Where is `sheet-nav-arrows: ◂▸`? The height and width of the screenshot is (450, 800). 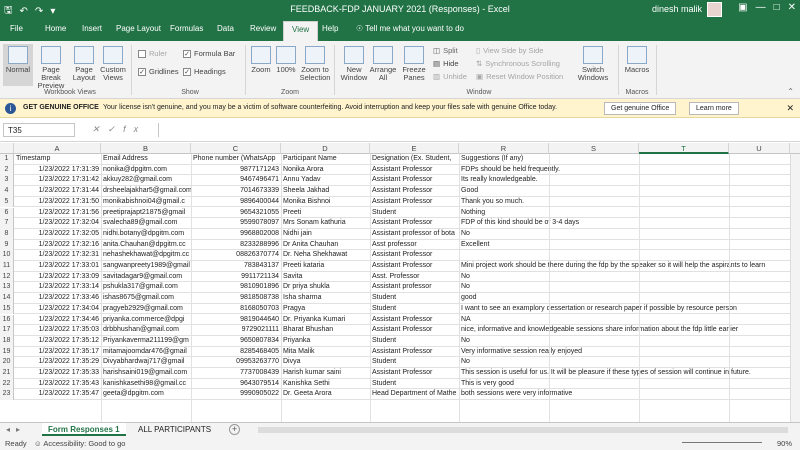 sheet-nav-arrows: ◂▸ is located at coordinates (16, 429).